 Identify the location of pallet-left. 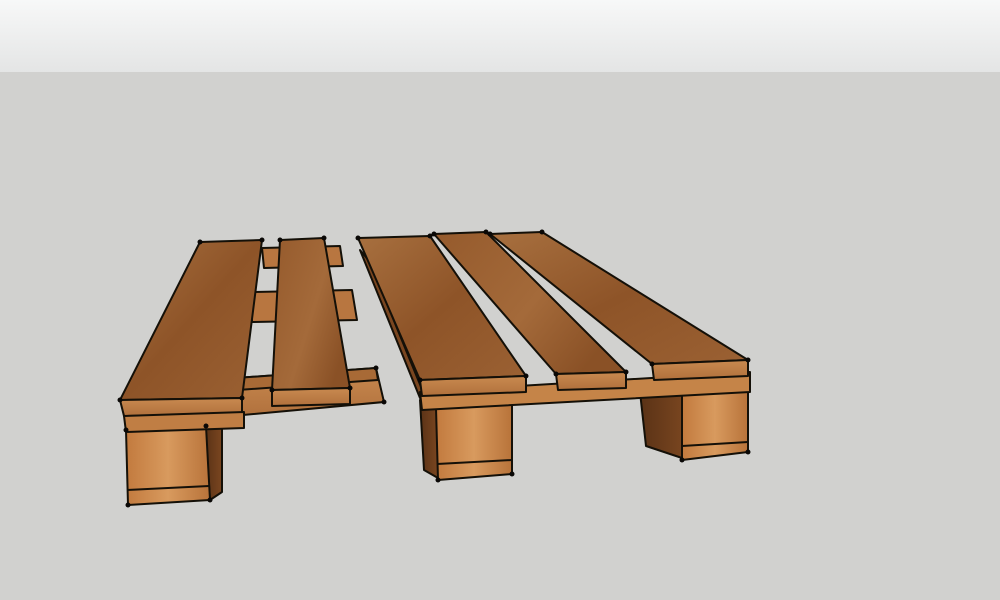
(252, 371).